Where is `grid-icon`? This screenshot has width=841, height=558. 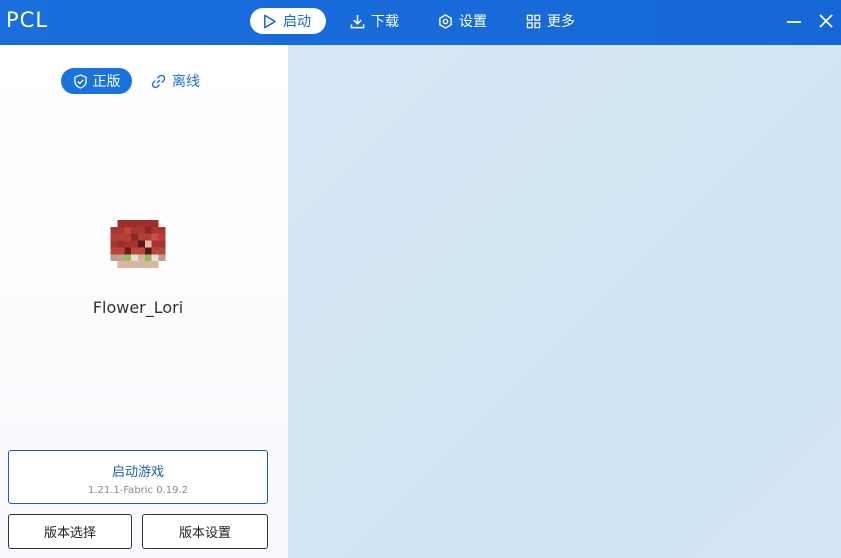
grid-icon is located at coordinates (533, 21).